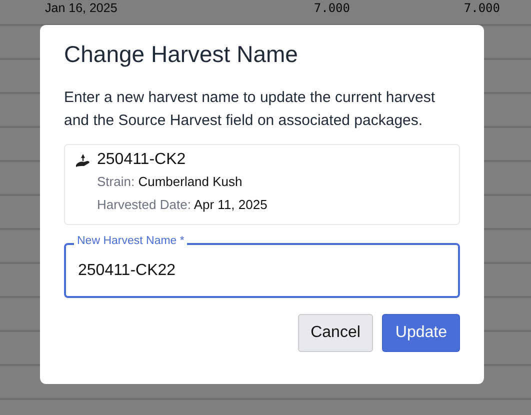 The height and width of the screenshot is (415, 531). Describe the element at coordinates (421, 333) in the screenshot. I see `update-button: Update` at that location.